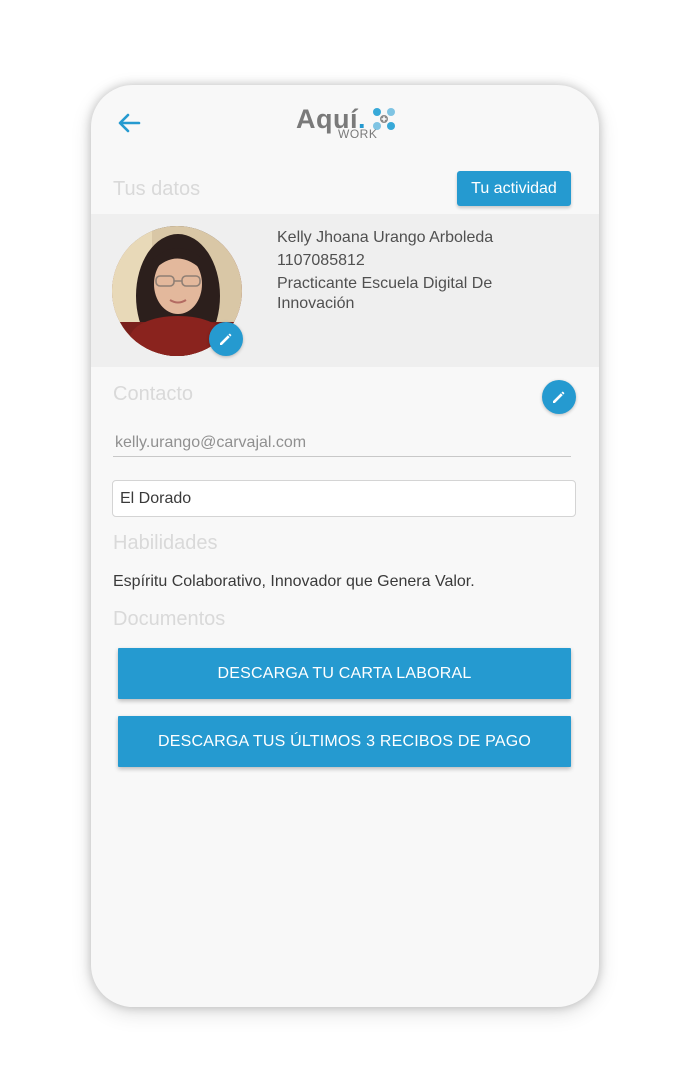 The width and height of the screenshot is (690, 1092). What do you see at coordinates (514, 188) in the screenshot?
I see `activity-button: Tu actividad` at bounding box center [514, 188].